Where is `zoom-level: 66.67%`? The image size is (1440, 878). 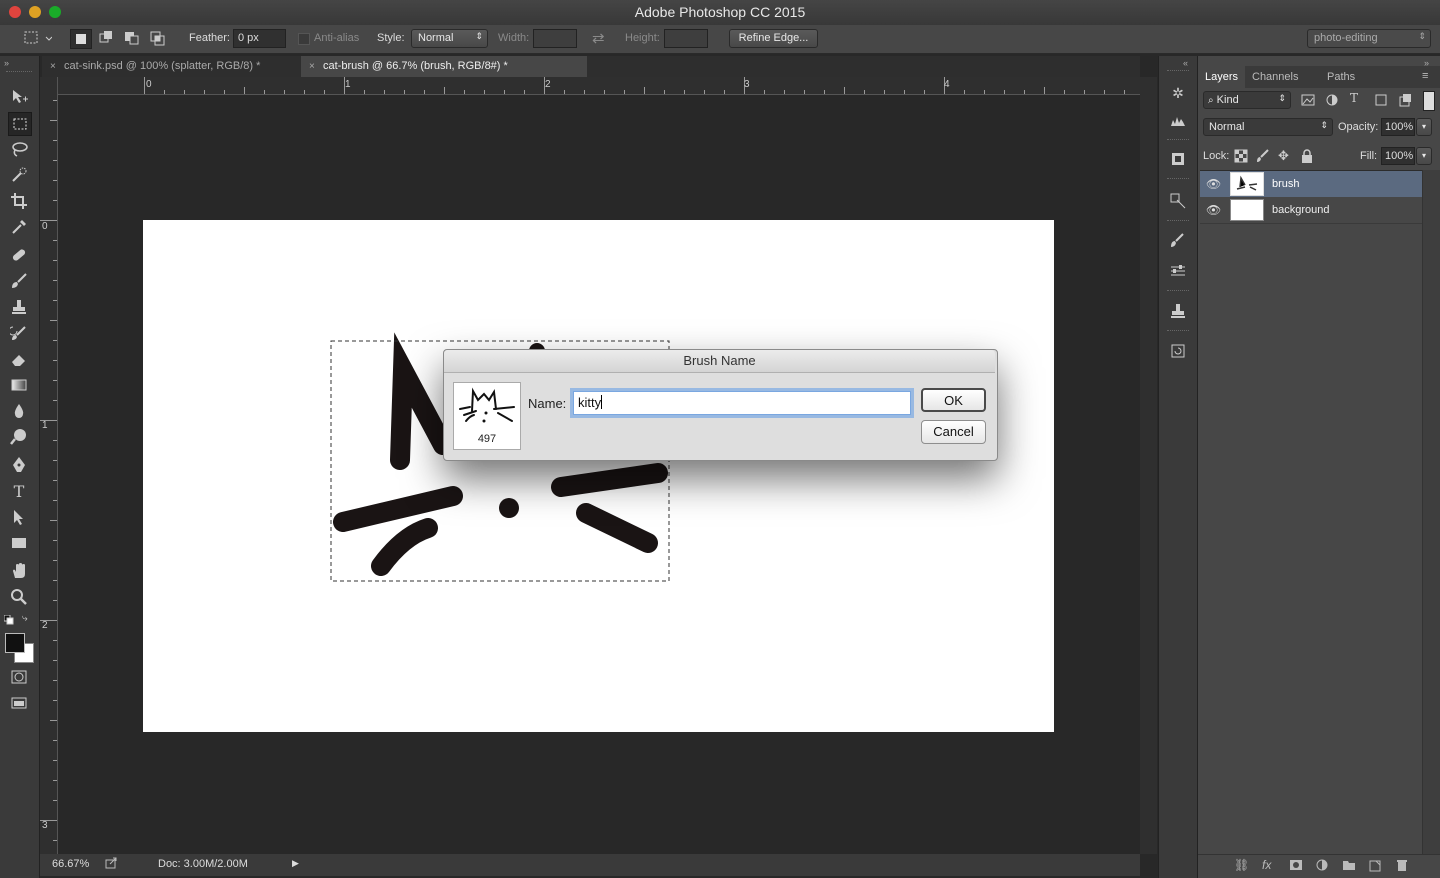 zoom-level: 66.67% is located at coordinates (70, 864).